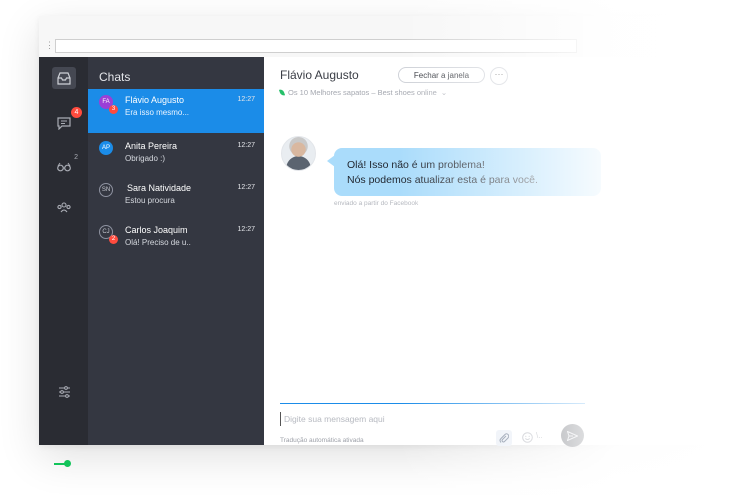 The width and height of the screenshot is (729, 499). What do you see at coordinates (151, 146) in the screenshot?
I see `chat-name: Anita Pereira` at bounding box center [151, 146].